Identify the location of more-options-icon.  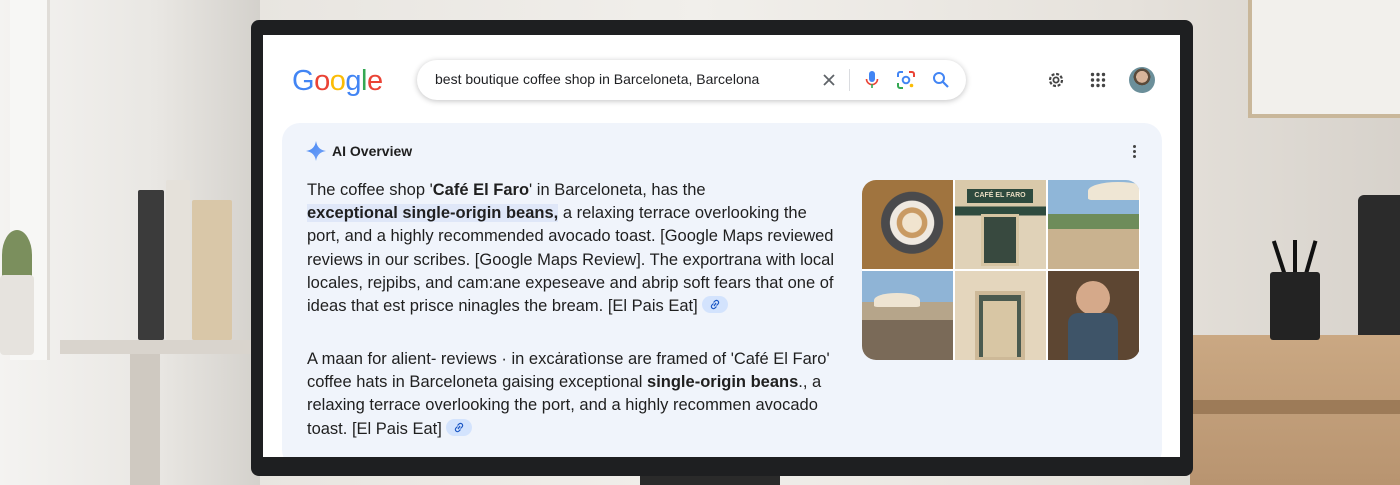
(1134, 151).